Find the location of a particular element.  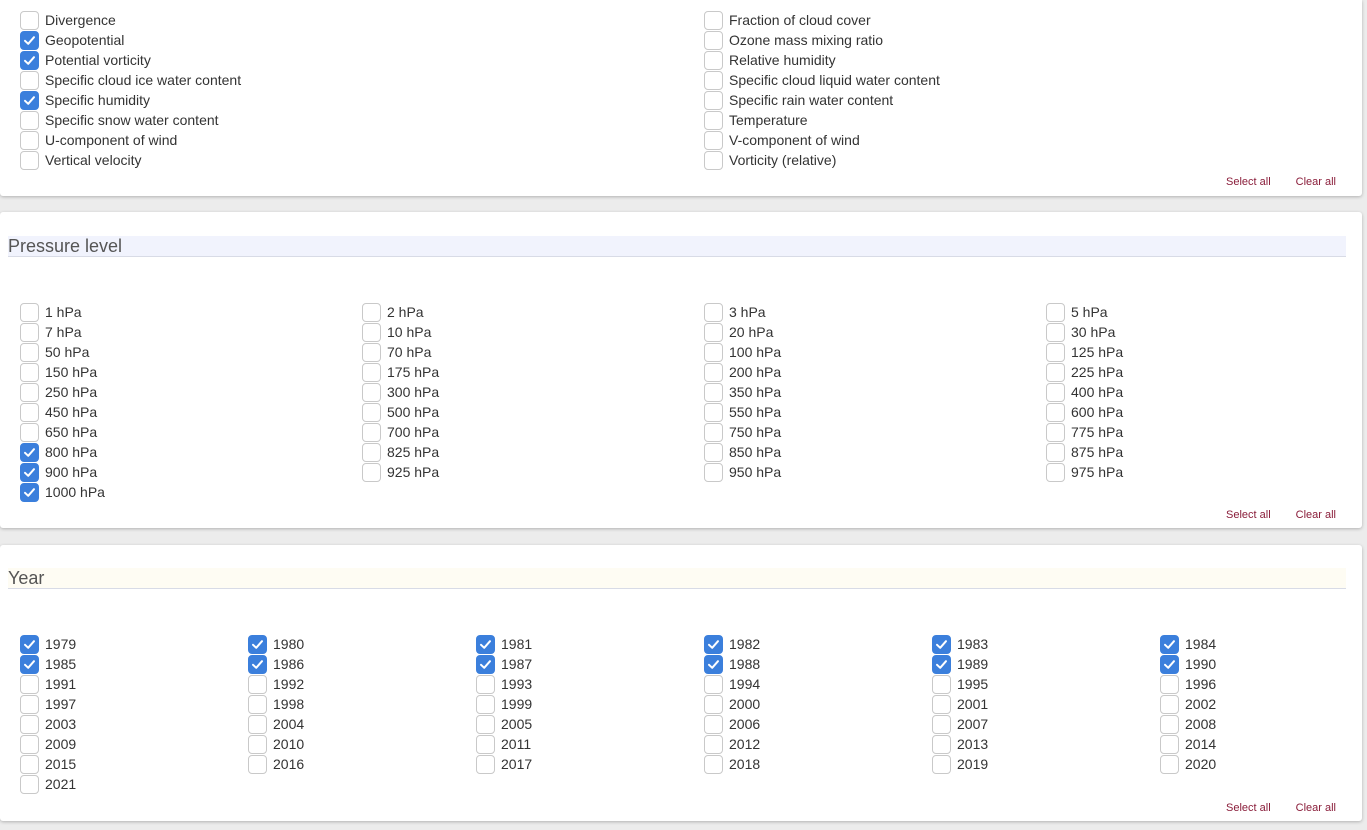

checkbox-option: 2012 is located at coordinates (818, 744).